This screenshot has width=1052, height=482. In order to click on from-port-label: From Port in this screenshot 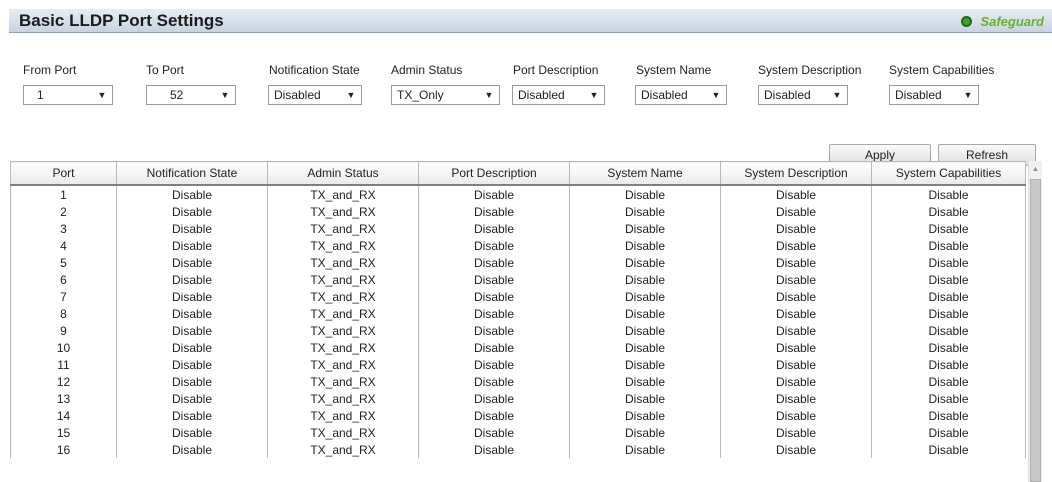, I will do `click(50, 70)`.